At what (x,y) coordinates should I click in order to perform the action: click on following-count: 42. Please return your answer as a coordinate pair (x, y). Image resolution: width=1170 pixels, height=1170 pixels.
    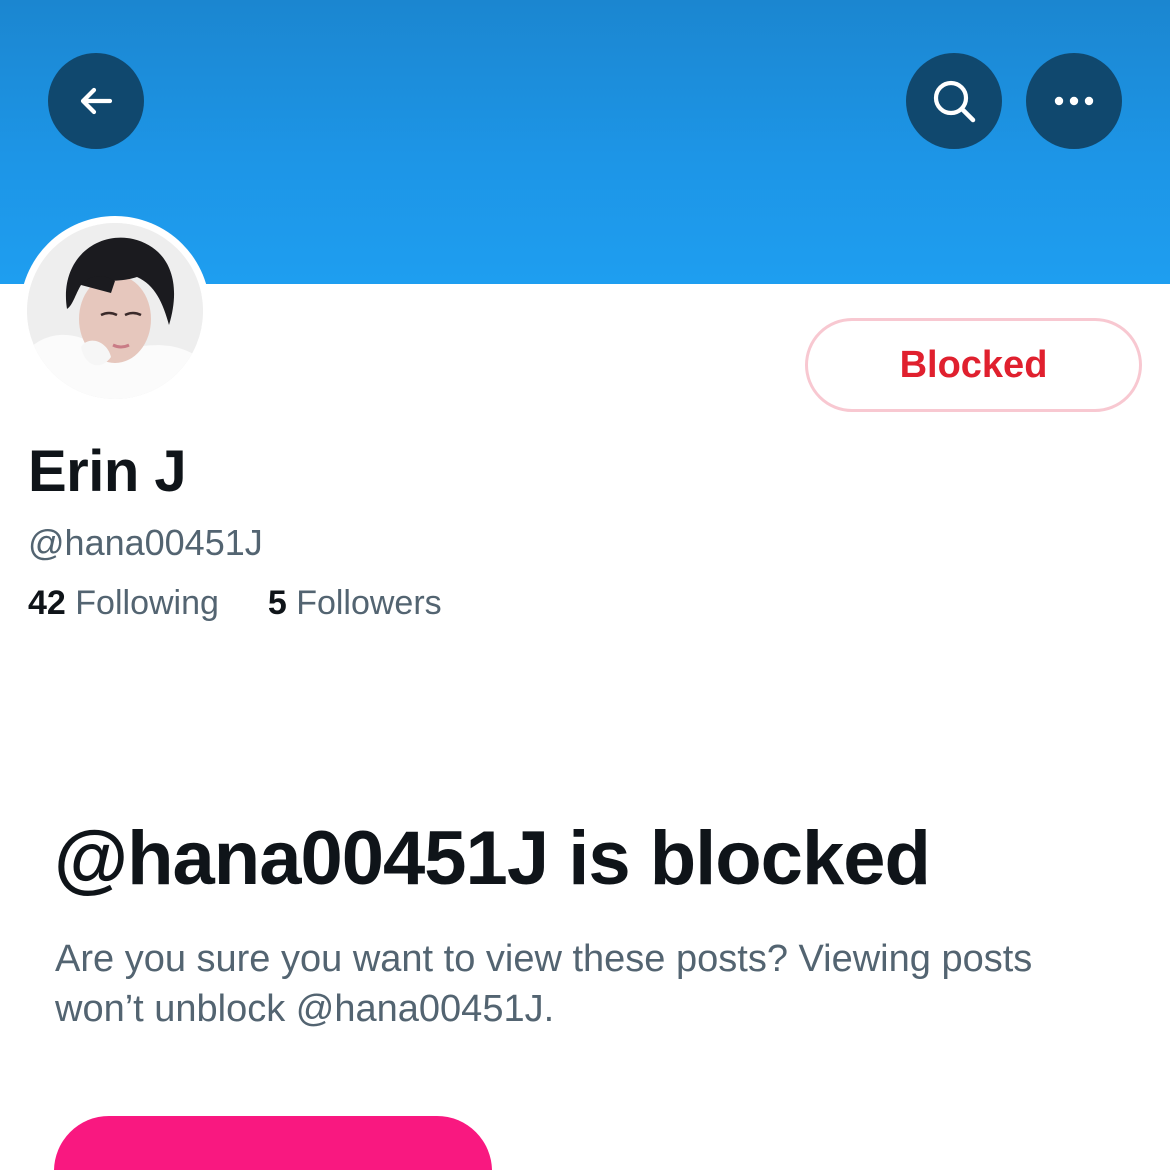
    Looking at the image, I should click on (47, 603).